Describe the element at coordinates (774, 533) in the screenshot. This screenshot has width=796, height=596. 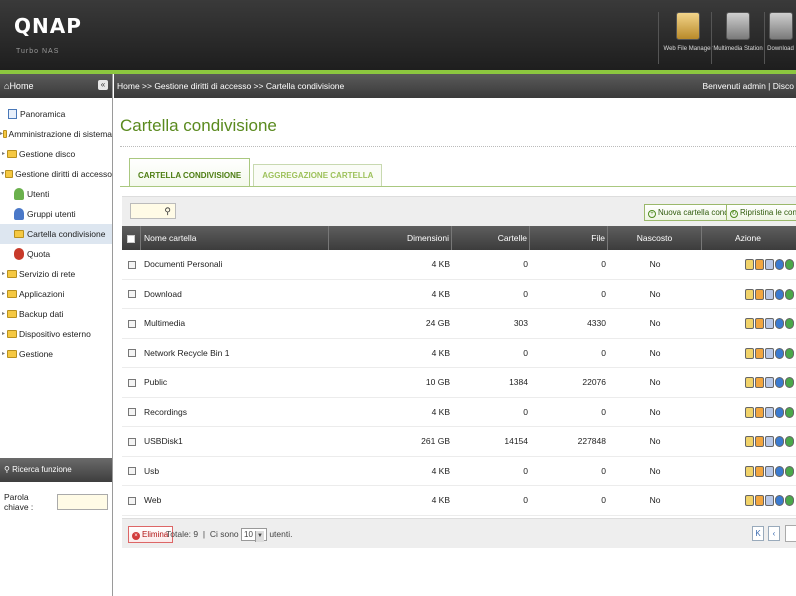
I see `prev-page-button: ‹` at that location.